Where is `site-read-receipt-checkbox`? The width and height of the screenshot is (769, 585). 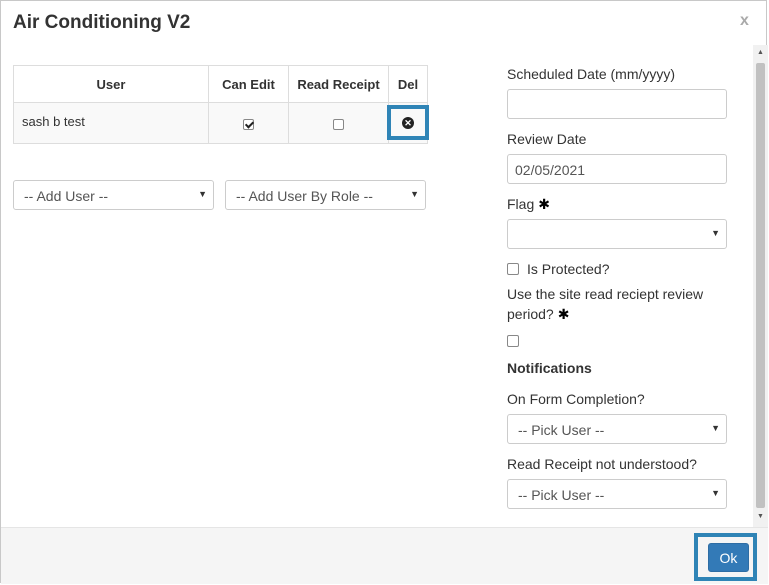 site-read-receipt-checkbox is located at coordinates (513, 341).